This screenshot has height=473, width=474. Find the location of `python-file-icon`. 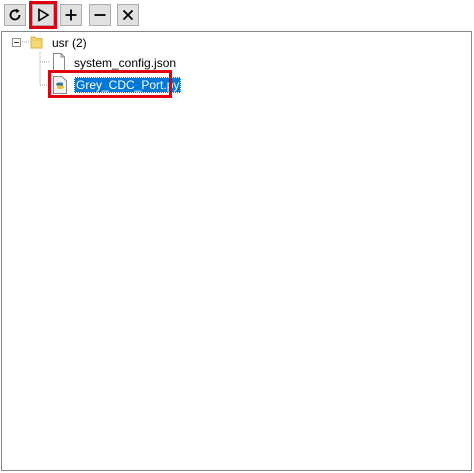

python-file-icon is located at coordinates (60, 87).